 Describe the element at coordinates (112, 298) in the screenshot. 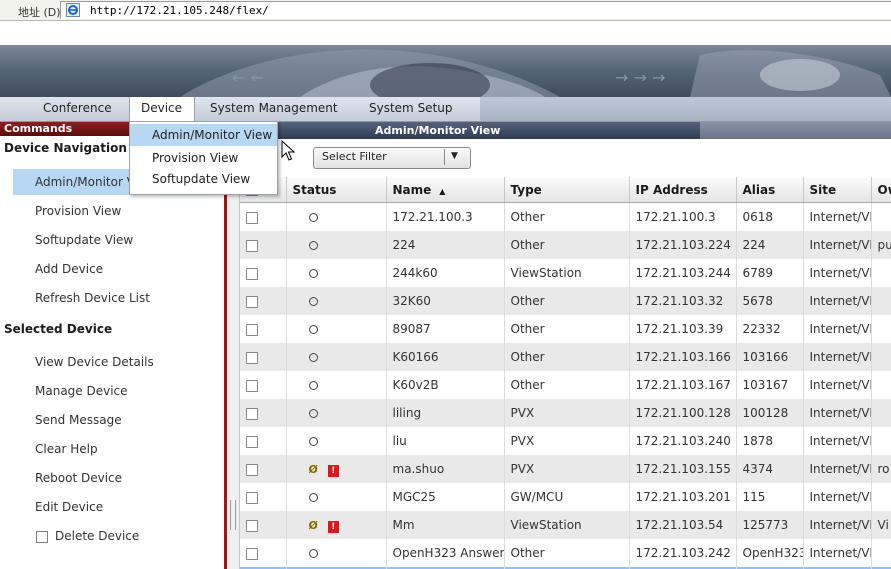

I see `nav-refresh-device-list: Refresh Device List` at that location.